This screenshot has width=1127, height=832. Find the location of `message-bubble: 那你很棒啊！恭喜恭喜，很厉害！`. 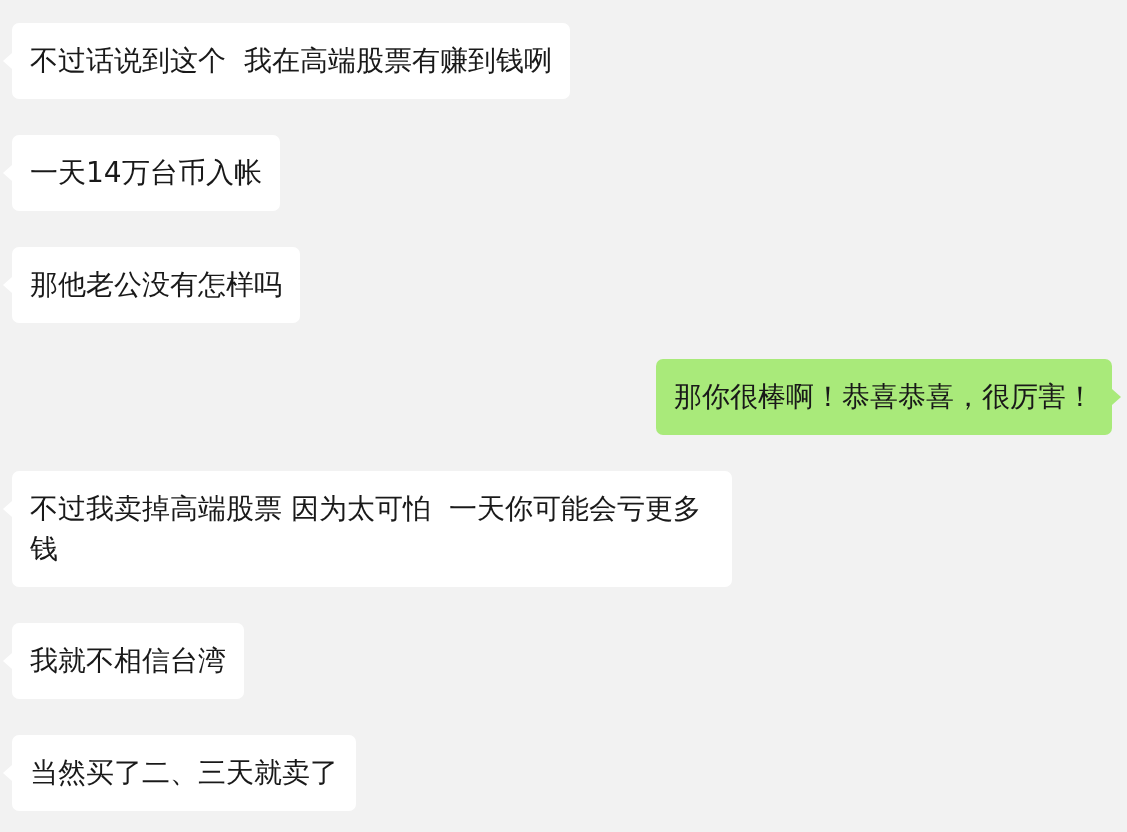

message-bubble: 那你很棒啊！恭喜恭喜，很厉害！ is located at coordinates (884, 397).